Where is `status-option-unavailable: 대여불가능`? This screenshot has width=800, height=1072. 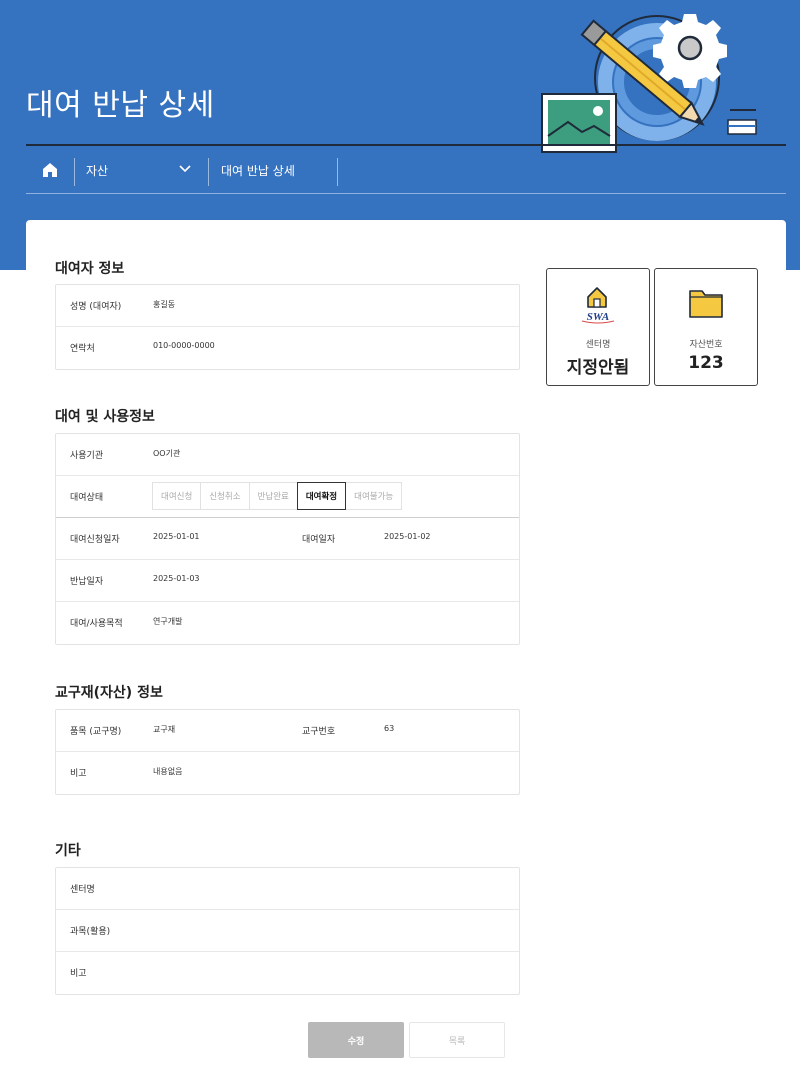
status-option-unavailable: 대여불가능 is located at coordinates (374, 496).